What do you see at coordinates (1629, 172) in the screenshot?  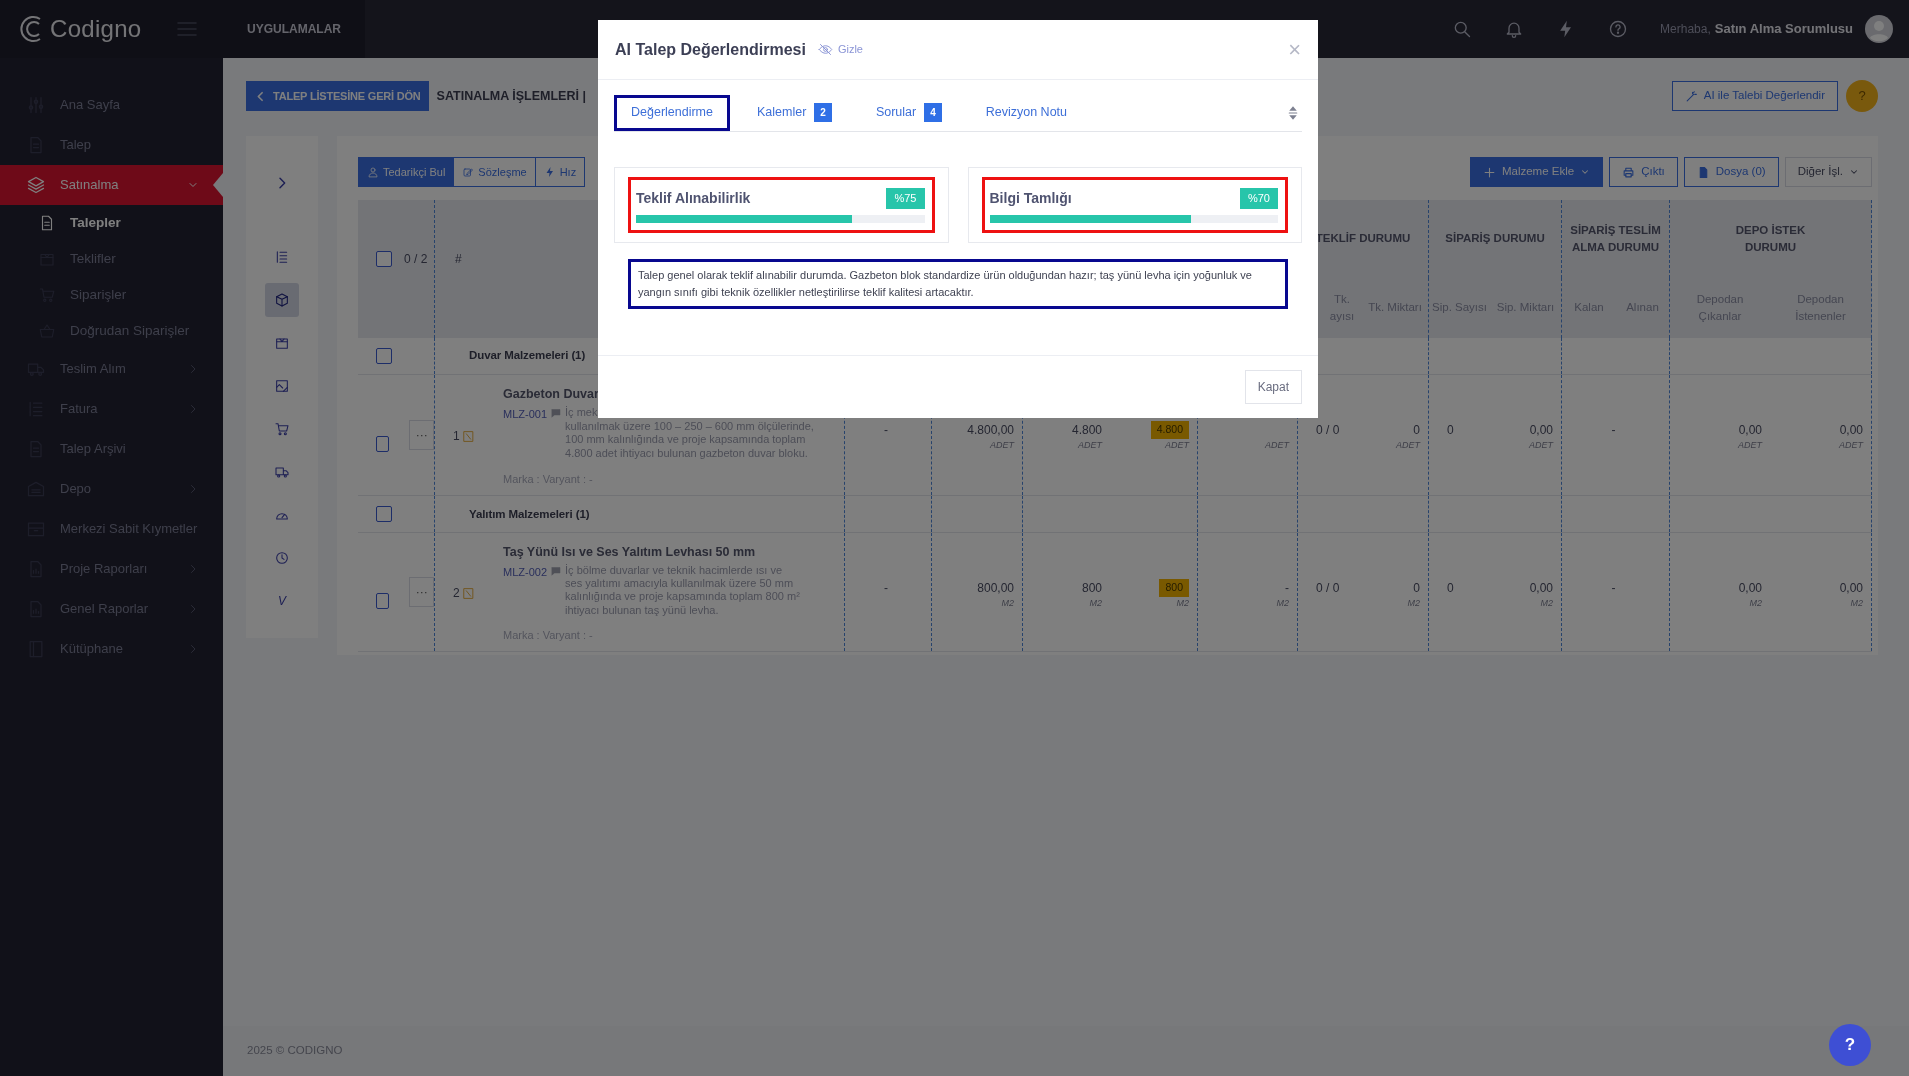 I see `printer-icon` at bounding box center [1629, 172].